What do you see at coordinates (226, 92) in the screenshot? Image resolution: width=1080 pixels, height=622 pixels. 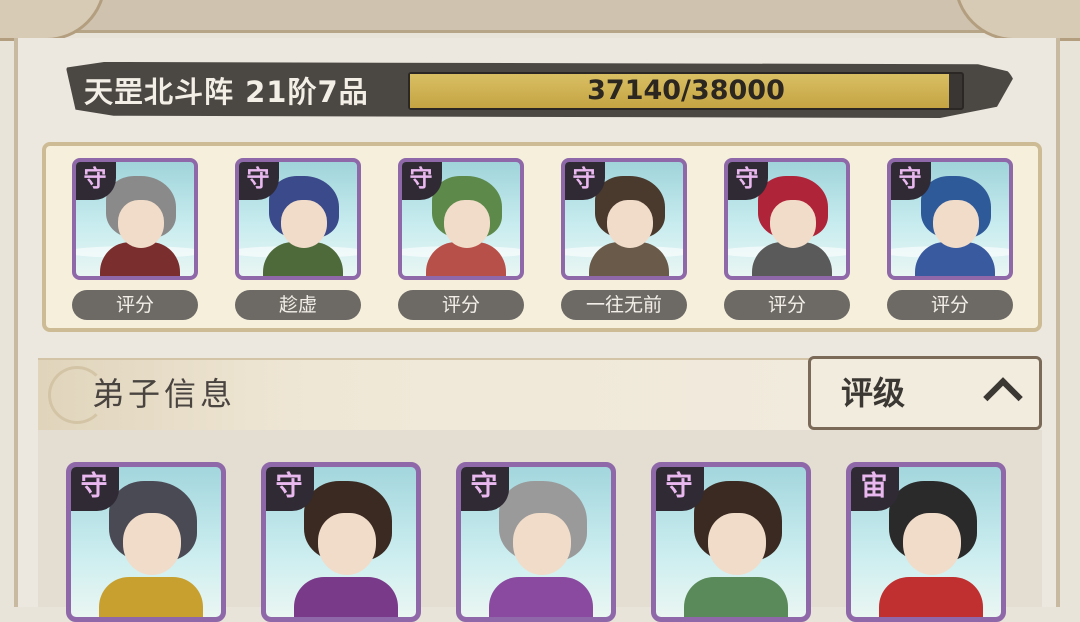 I see `formation-title: 天罡北斗阵 21阶7品` at bounding box center [226, 92].